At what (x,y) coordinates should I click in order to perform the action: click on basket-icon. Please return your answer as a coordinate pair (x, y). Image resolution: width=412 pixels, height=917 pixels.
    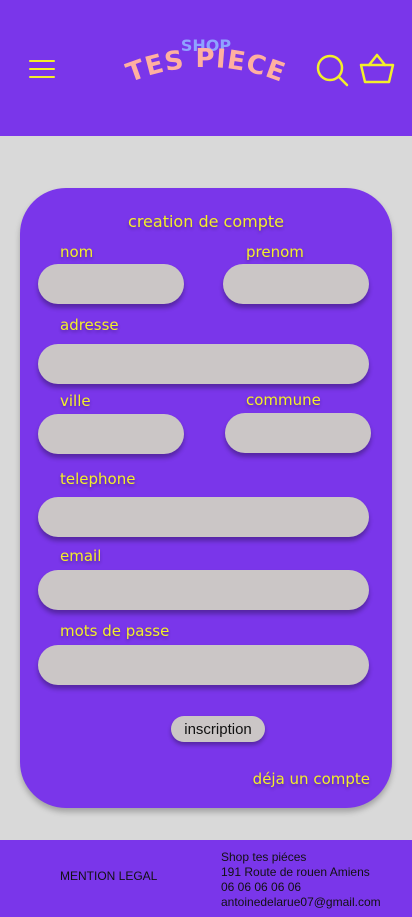
    Looking at the image, I should click on (377, 69).